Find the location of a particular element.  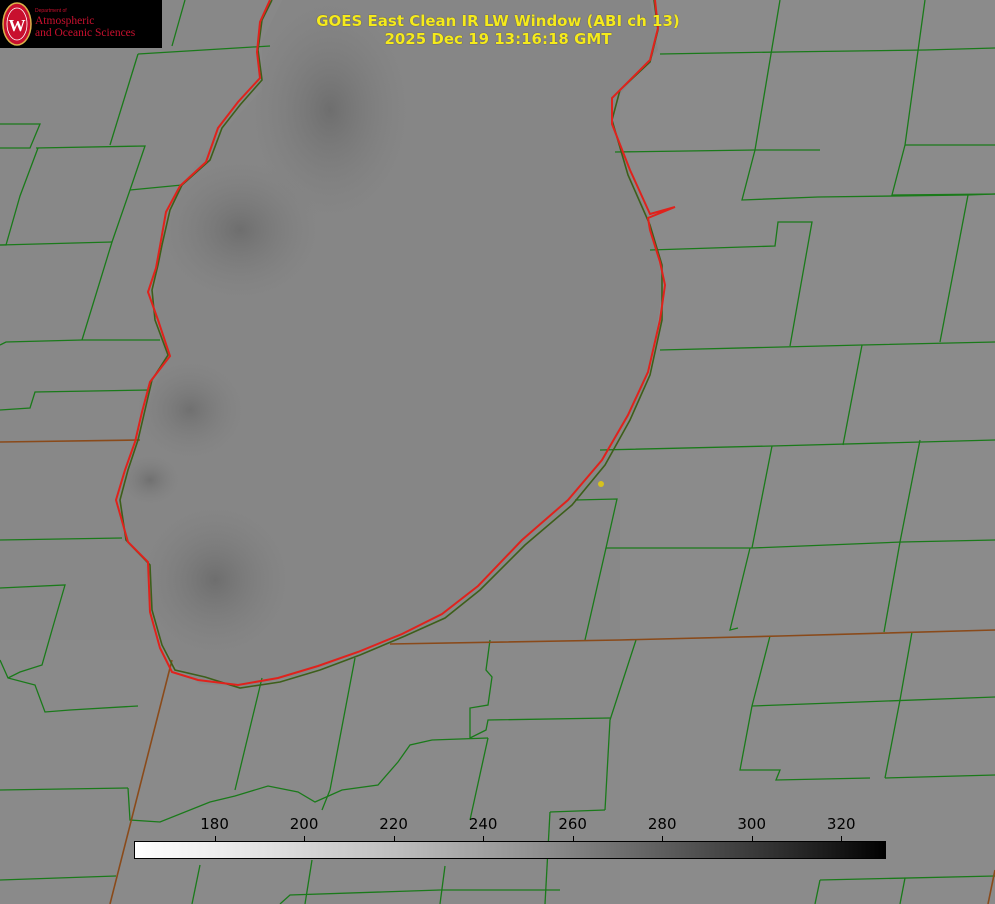

colorbar-tick-label: 300 is located at coordinates (752, 824).